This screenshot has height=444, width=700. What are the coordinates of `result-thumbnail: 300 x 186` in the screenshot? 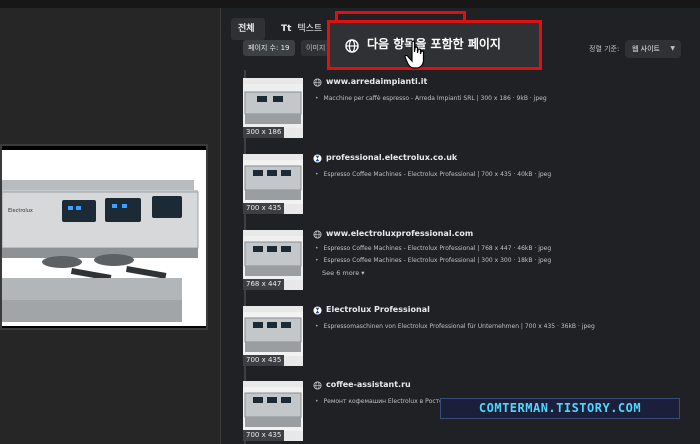 It's located at (273, 108).